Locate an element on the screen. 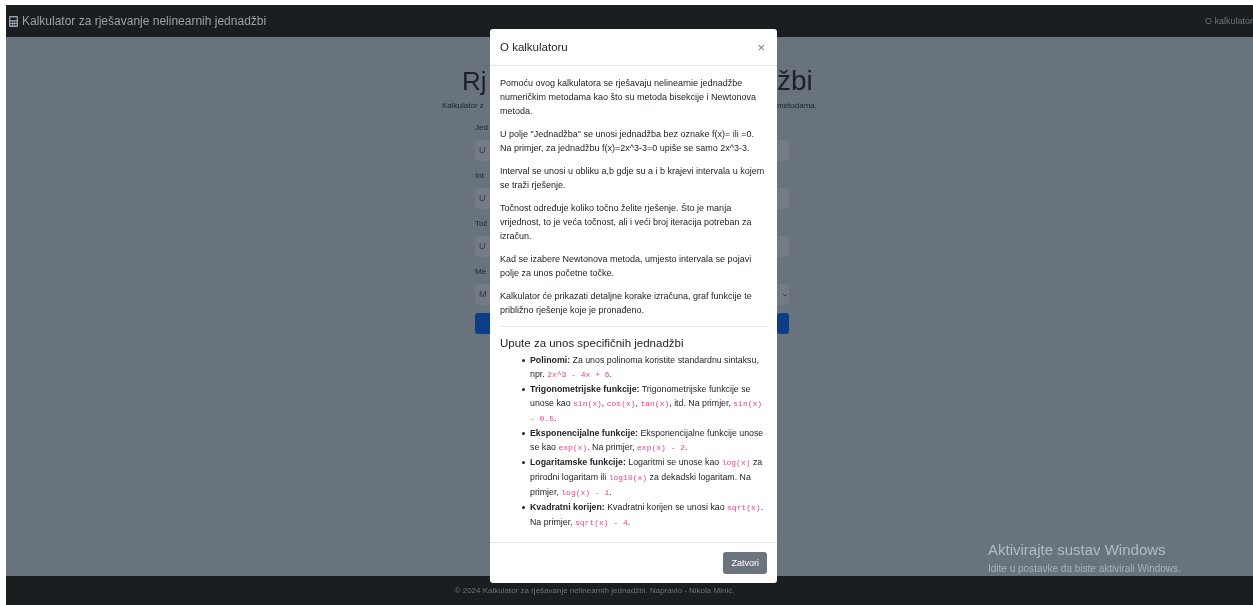  paragraph: Interval se unosi u obliku a,b gdje su a i b krajevi intervala u kojem se traži rješenje. is located at coordinates (633, 178).